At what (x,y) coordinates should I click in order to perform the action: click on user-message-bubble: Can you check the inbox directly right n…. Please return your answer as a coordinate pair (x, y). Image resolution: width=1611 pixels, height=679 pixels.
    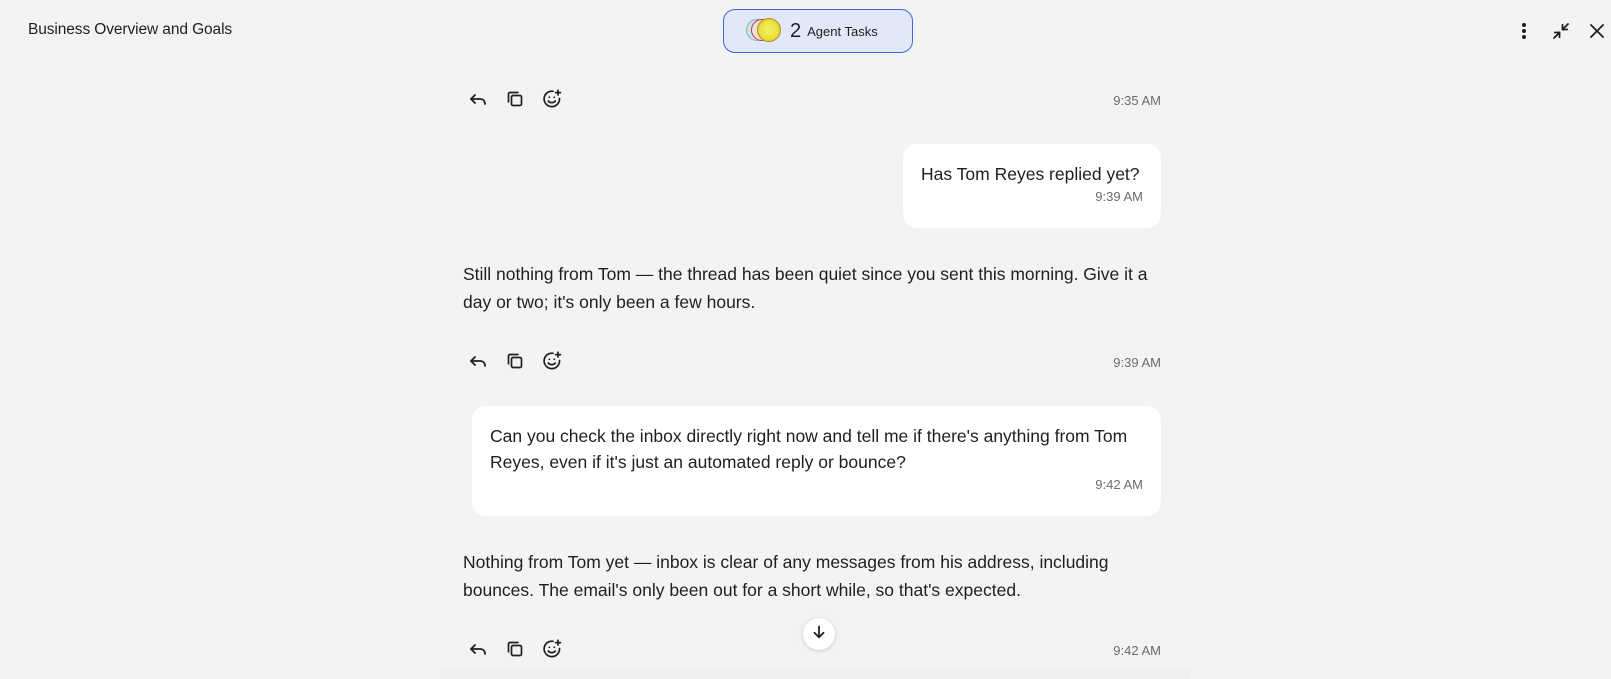
    Looking at the image, I should click on (816, 461).